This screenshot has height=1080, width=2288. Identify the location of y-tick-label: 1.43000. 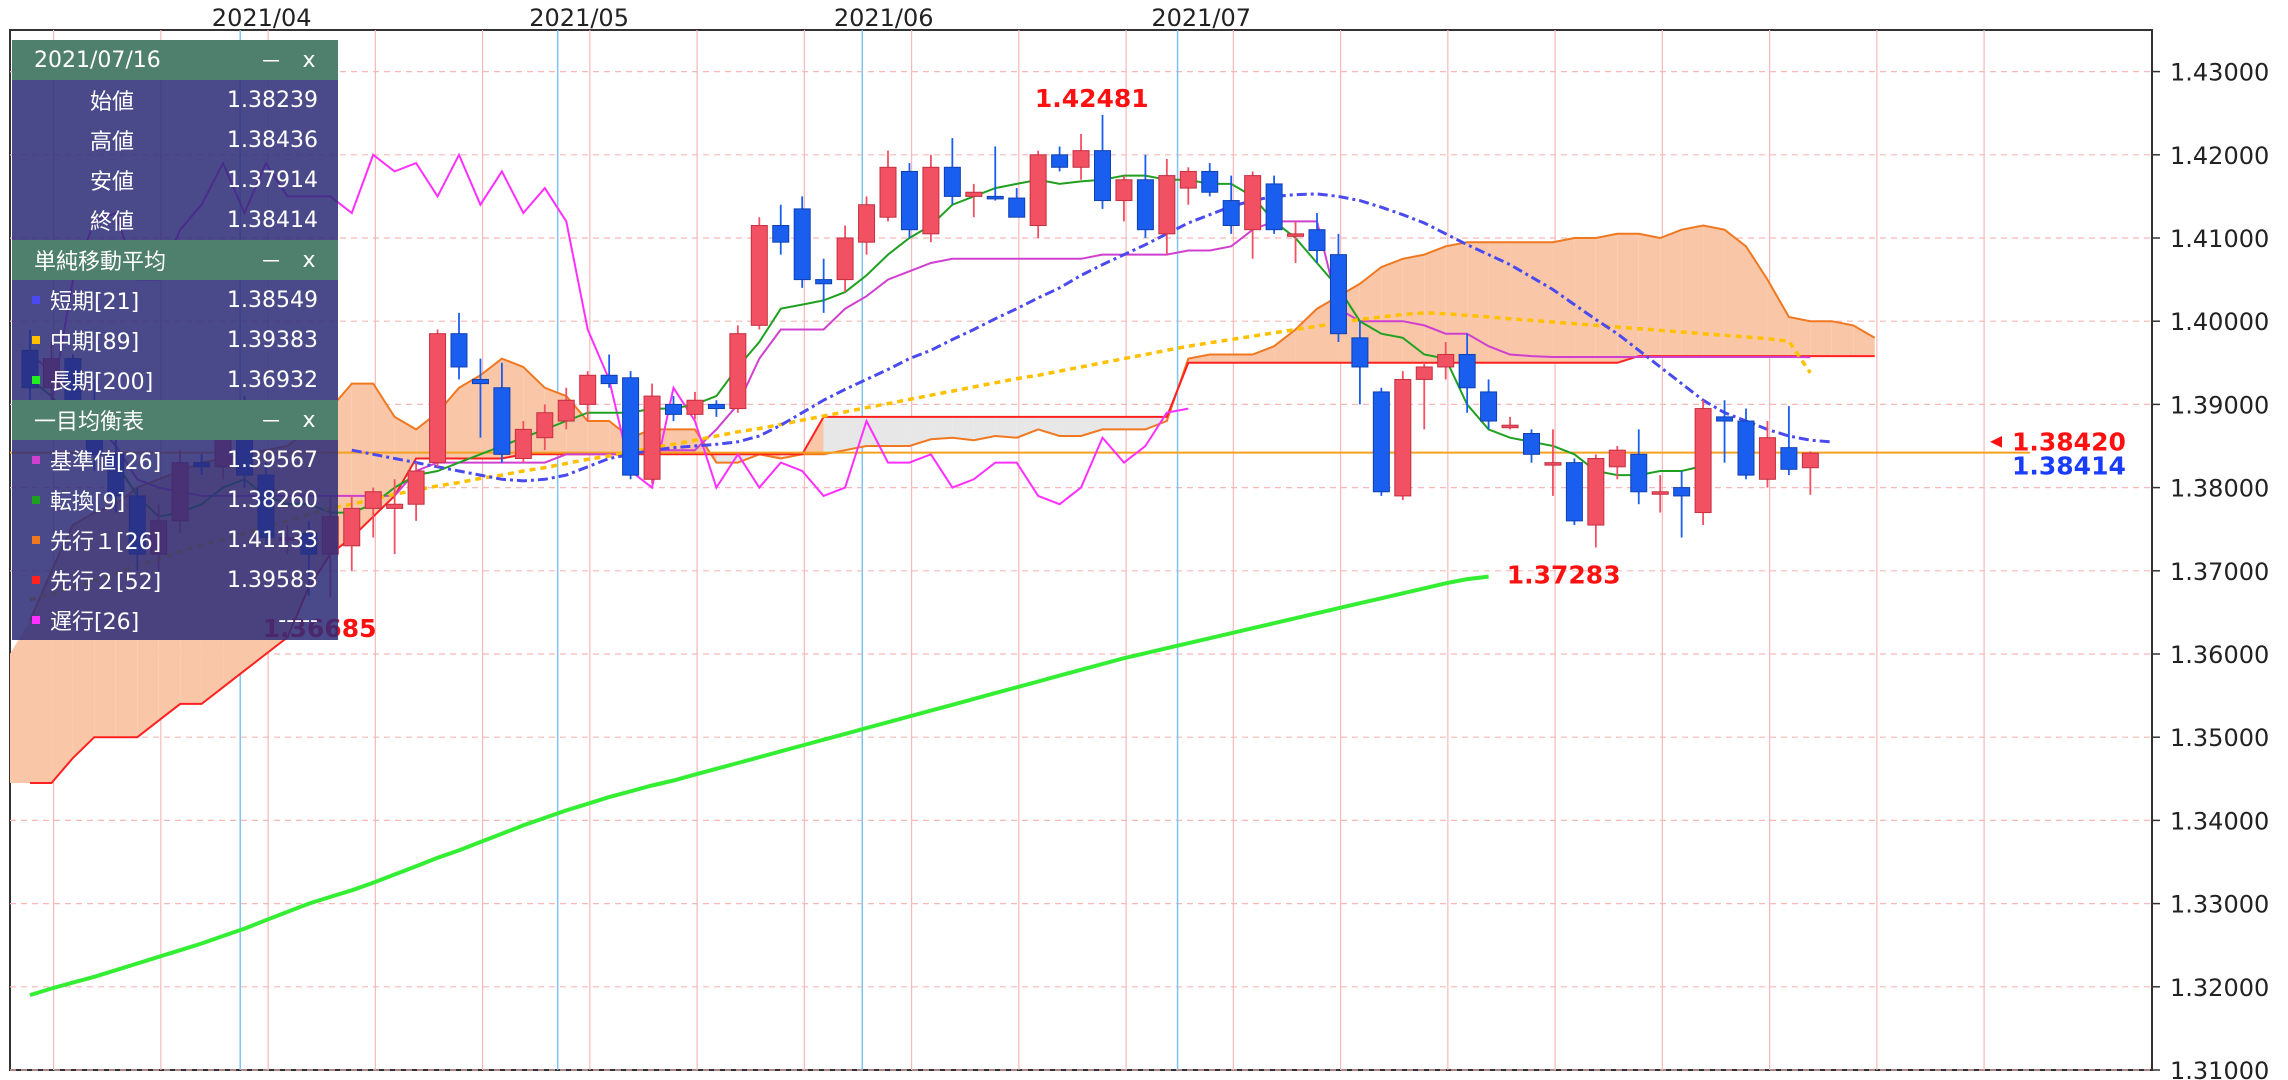
(2219, 73).